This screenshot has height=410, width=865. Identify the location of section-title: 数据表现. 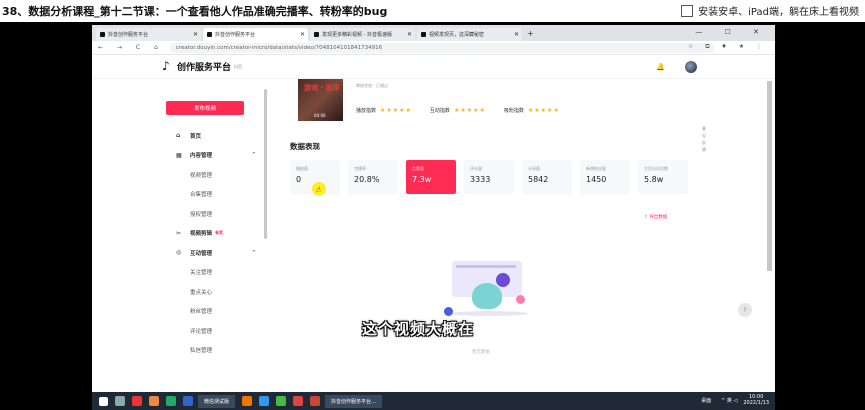
(305, 146).